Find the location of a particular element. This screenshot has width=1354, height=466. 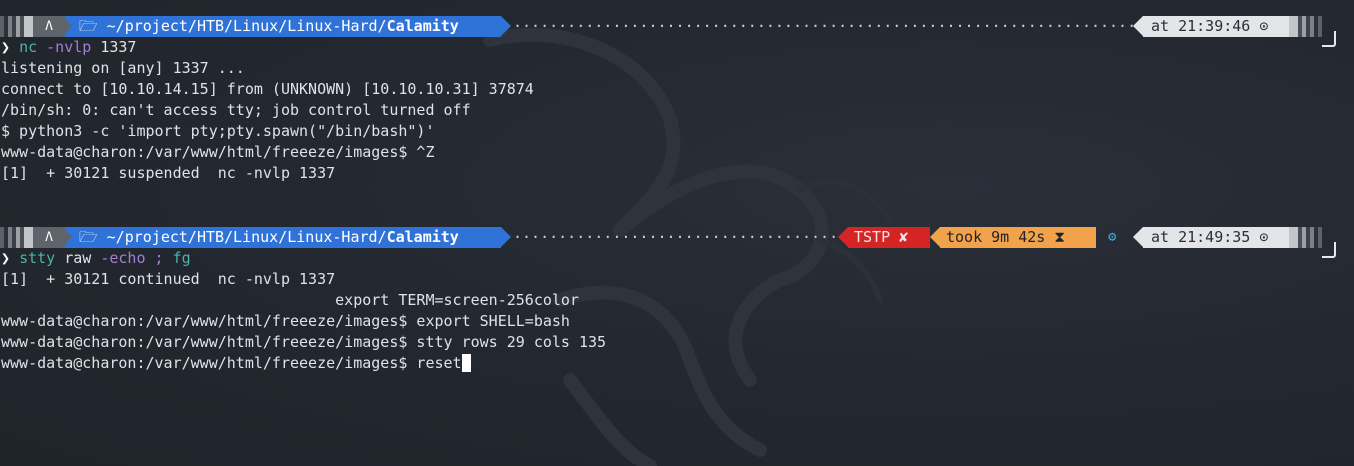

exit-status-segment: TSTP ✘ is located at coordinates (889, 237).